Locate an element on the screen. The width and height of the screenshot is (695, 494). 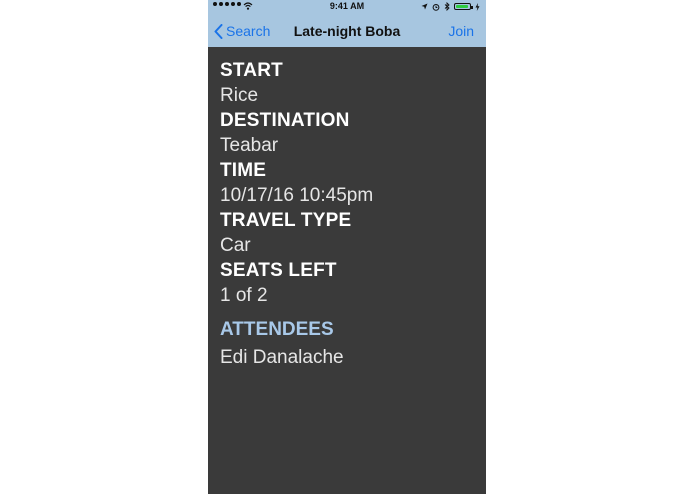
detail-label: TIME is located at coordinates (243, 170).